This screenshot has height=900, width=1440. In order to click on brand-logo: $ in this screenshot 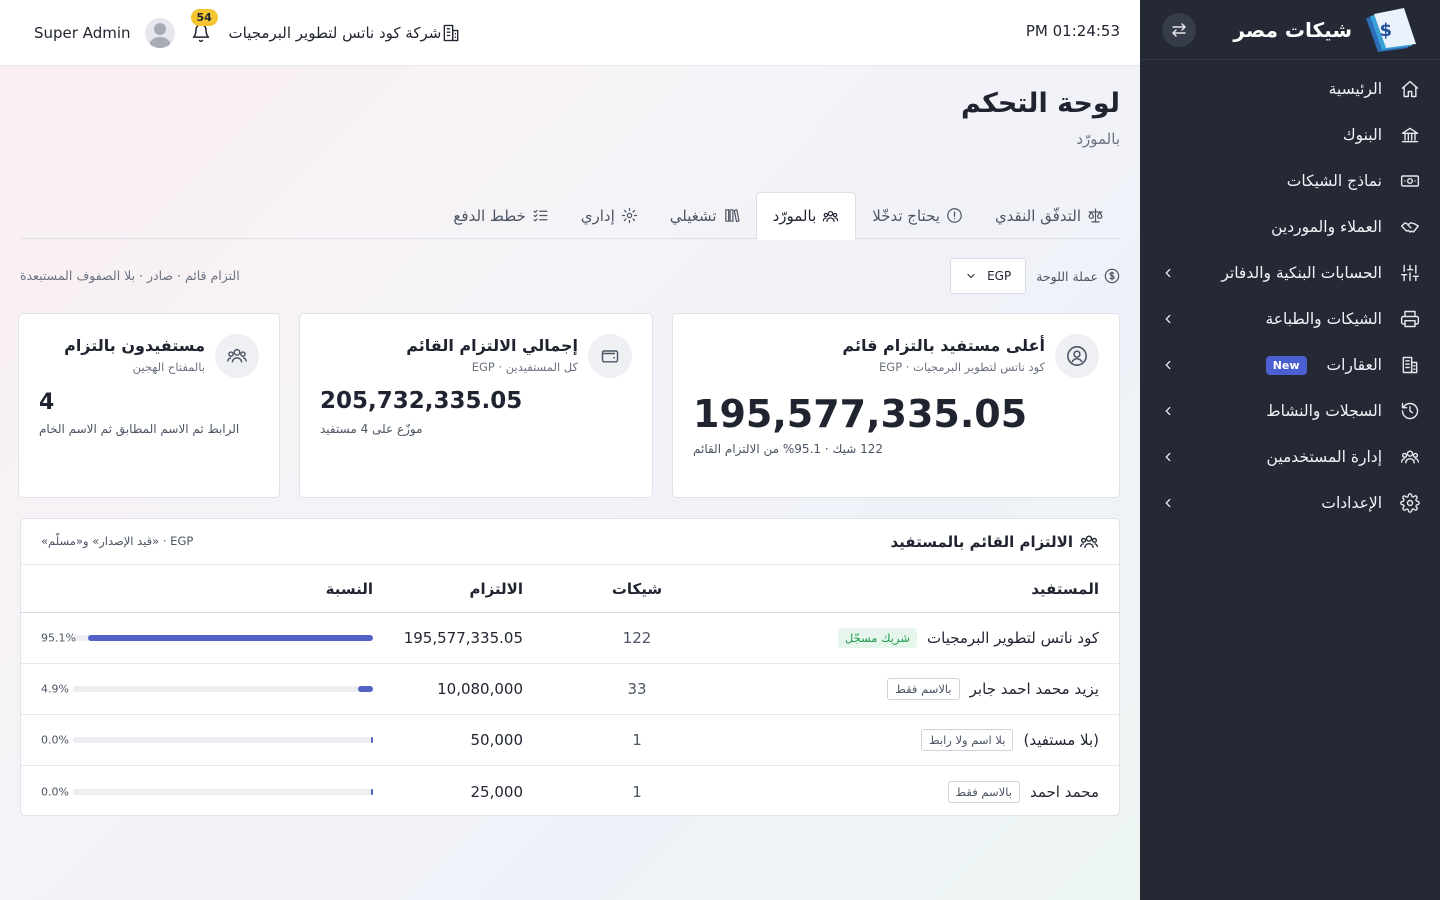, I will do `click(1390, 29)`.